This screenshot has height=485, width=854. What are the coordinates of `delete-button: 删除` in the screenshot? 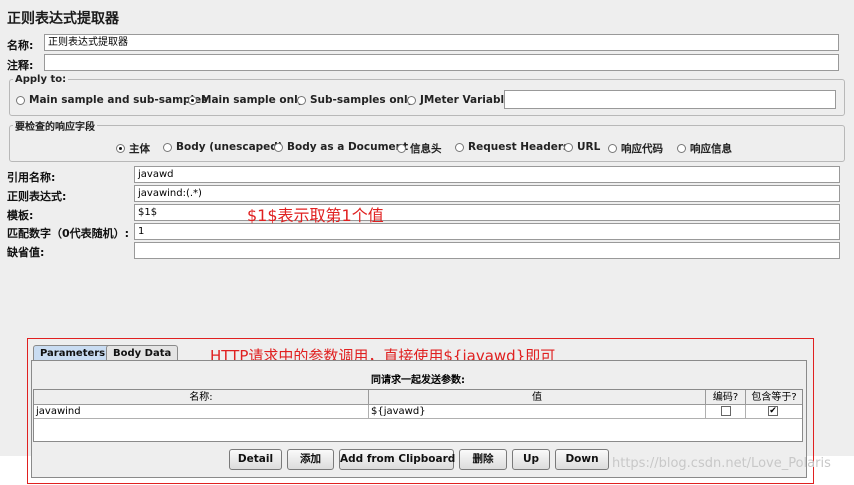 It's located at (483, 459).